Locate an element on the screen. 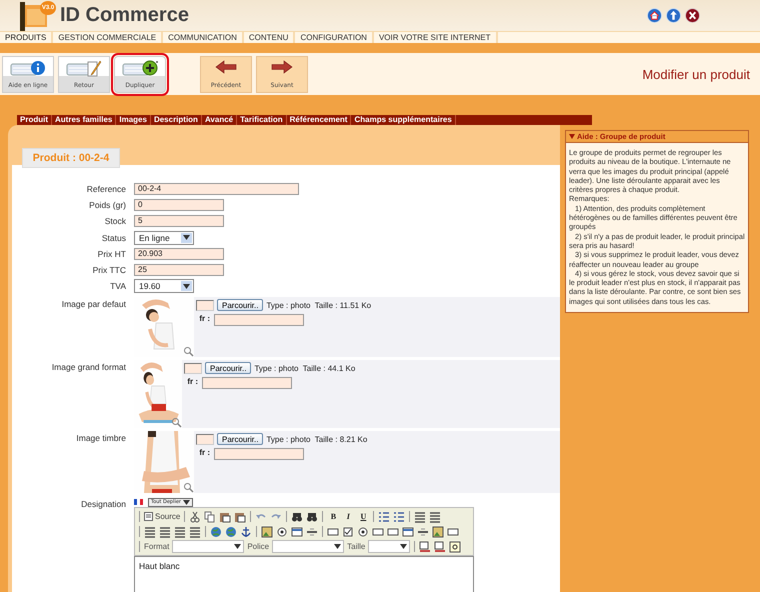 This screenshot has height=592, width=760. file-info: Type : photo Taille : 8.21 Ko is located at coordinates (317, 439).